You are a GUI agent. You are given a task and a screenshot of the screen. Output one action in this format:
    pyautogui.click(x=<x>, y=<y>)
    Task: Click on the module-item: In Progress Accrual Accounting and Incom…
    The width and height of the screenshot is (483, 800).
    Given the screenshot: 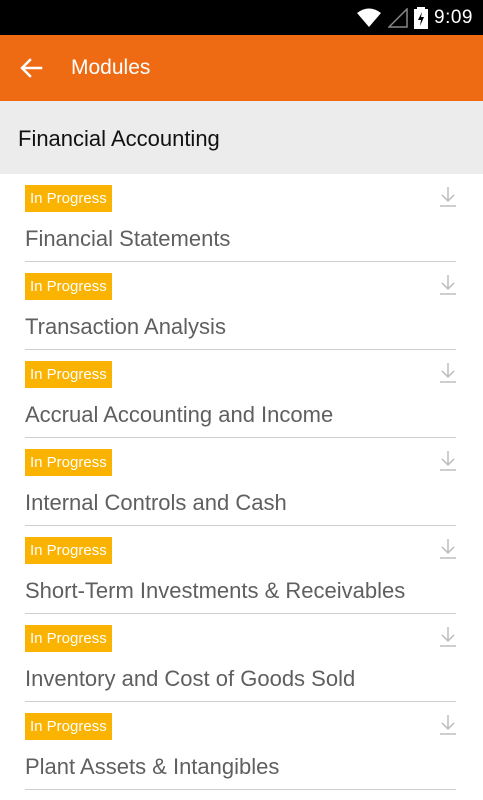 What is the action you would take?
    pyautogui.click(x=241, y=394)
    